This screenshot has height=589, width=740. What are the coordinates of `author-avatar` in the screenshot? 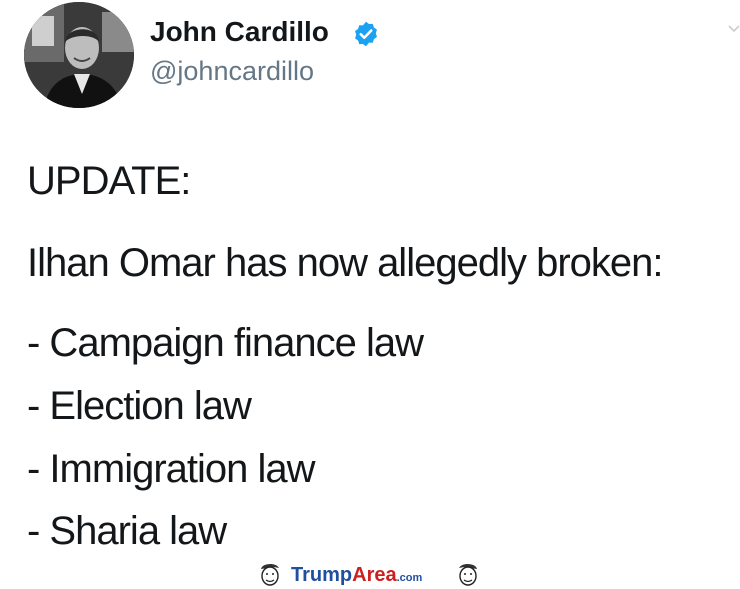 It's located at (79, 55).